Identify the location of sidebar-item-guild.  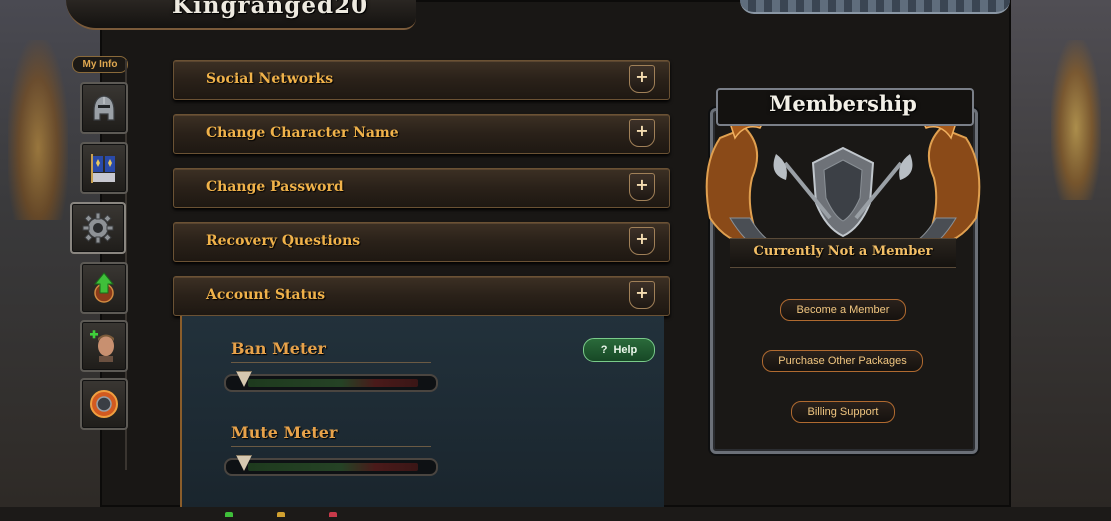
(104, 168).